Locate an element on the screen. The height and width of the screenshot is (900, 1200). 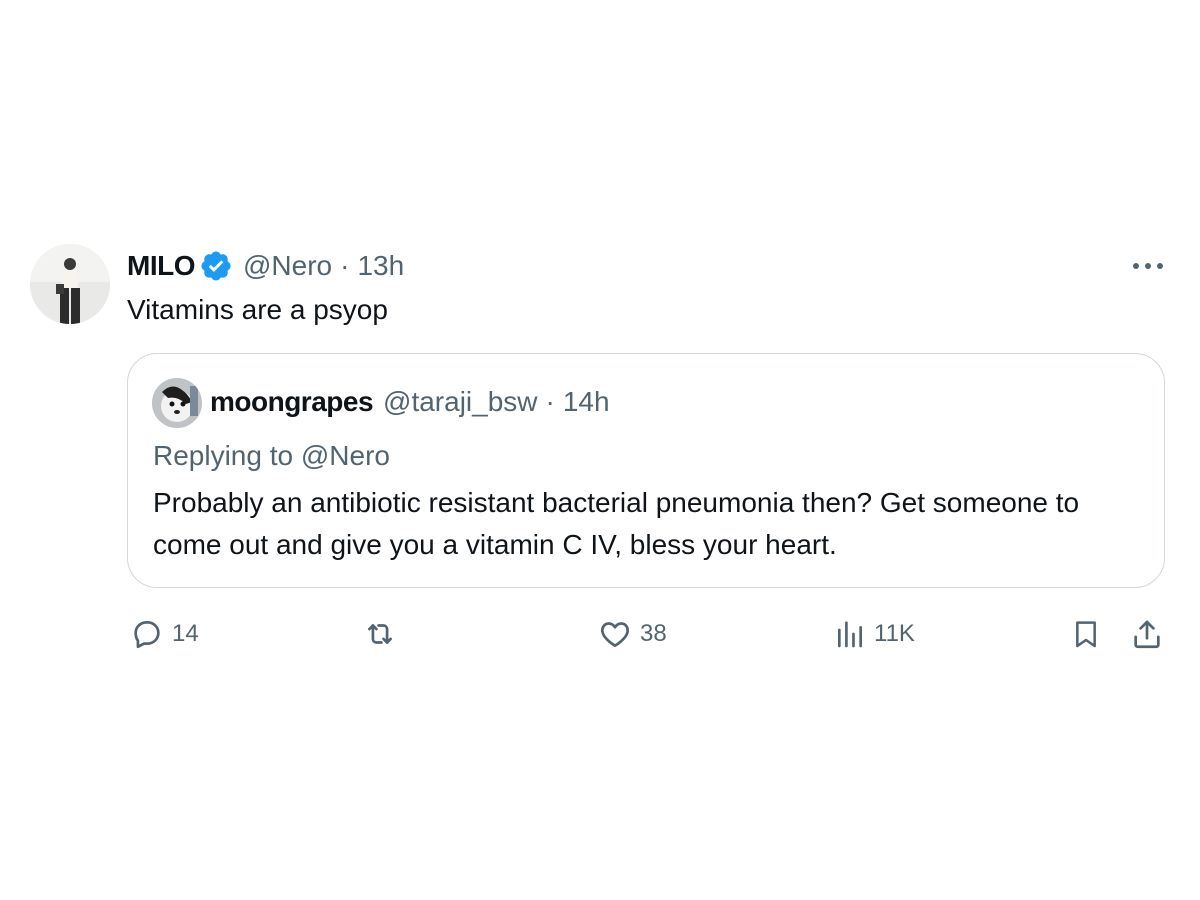
retweet-button is located at coordinates (384, 634).